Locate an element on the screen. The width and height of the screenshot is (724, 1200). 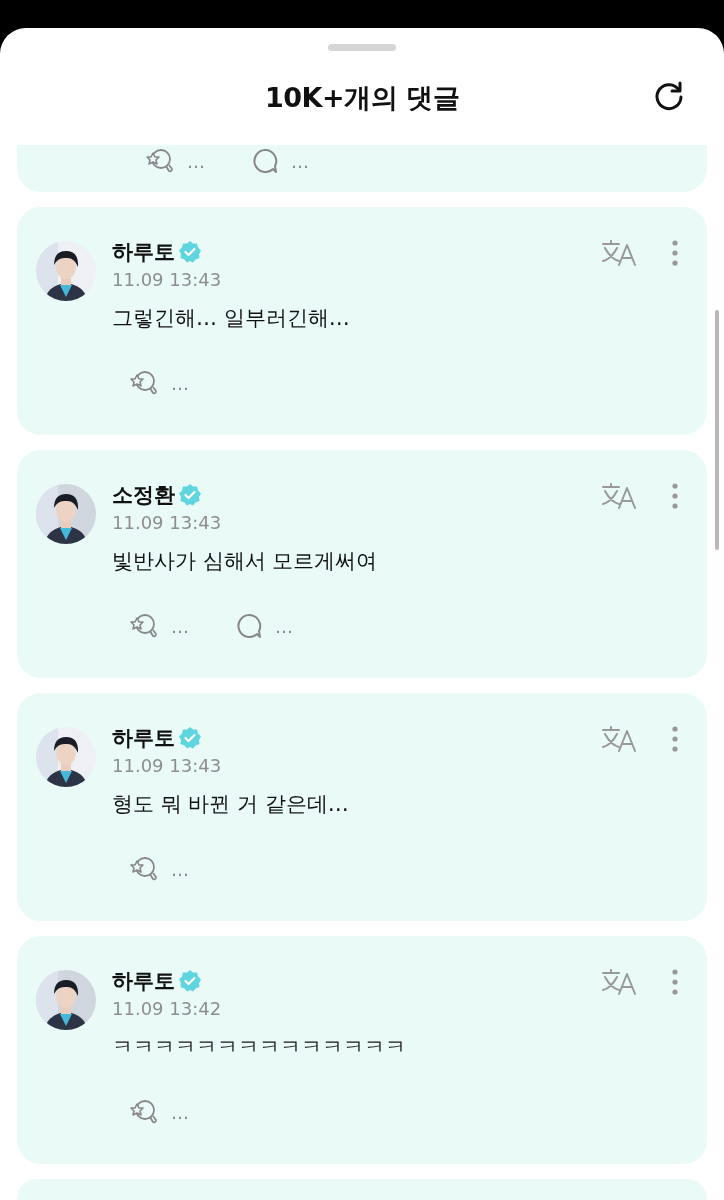
scrollbar is located at coordinates (717, 430).